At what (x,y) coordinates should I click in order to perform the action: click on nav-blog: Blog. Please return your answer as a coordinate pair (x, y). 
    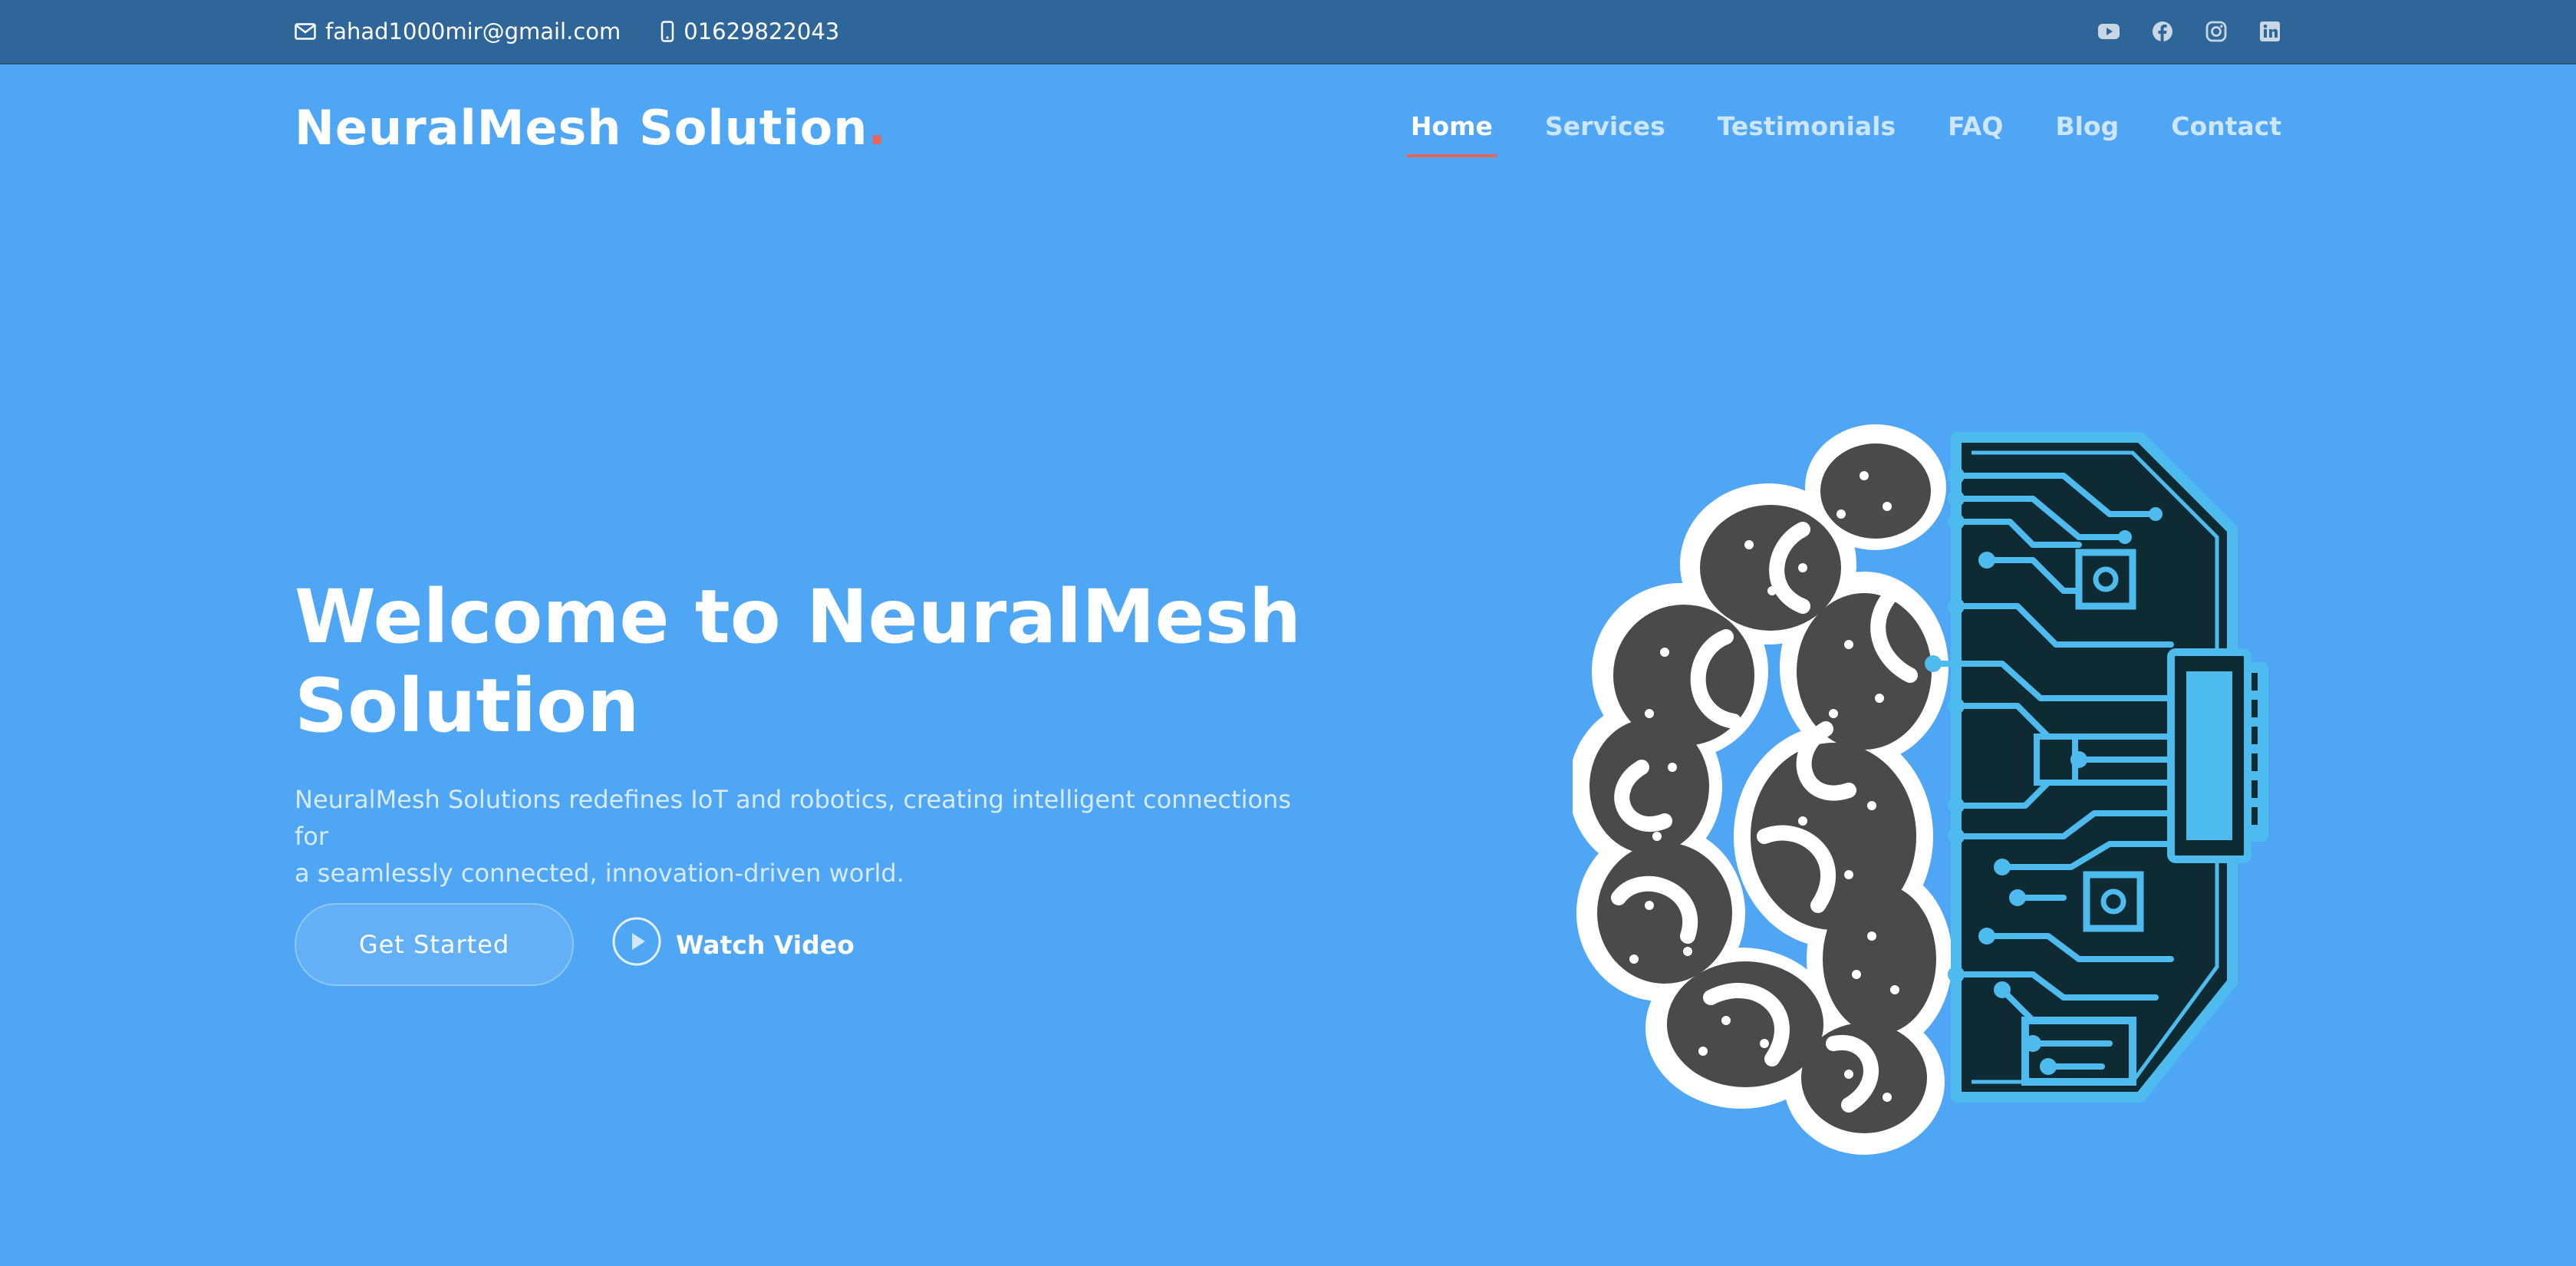
    Looking at the image, I should click on (2087, 126).